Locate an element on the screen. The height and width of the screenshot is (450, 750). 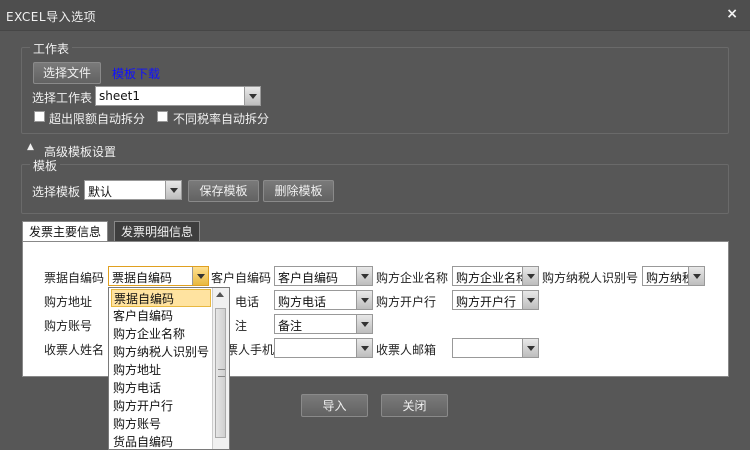
customer-code-value: 客户自编码 is located at coordinates (308, 278).